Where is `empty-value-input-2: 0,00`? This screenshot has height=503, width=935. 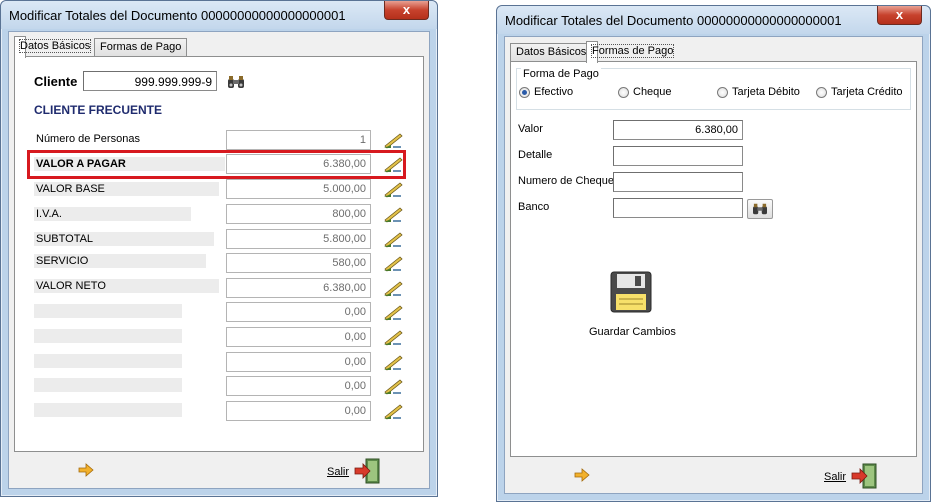
empty-value-input-2: 0,00 is located at coordinates (298, 337).